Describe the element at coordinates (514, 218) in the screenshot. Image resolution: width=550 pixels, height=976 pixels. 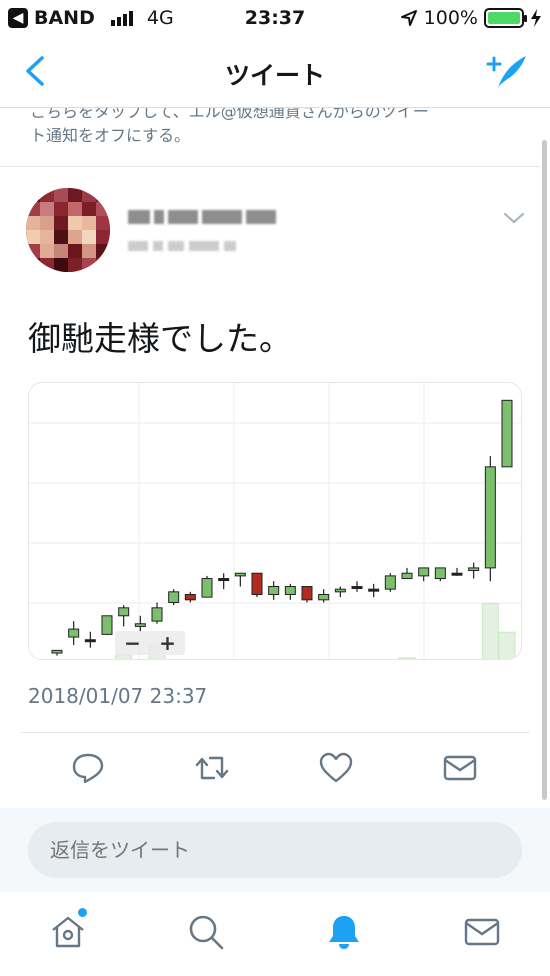
I see `chevron-down-icon` at that location.